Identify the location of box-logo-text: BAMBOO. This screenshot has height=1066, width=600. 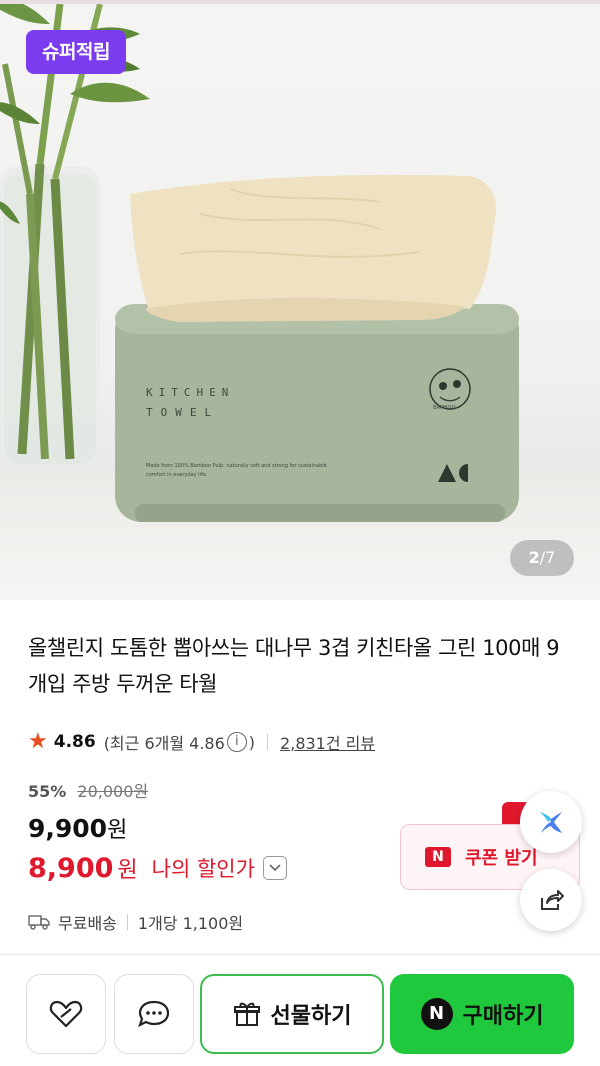
(444, 408).